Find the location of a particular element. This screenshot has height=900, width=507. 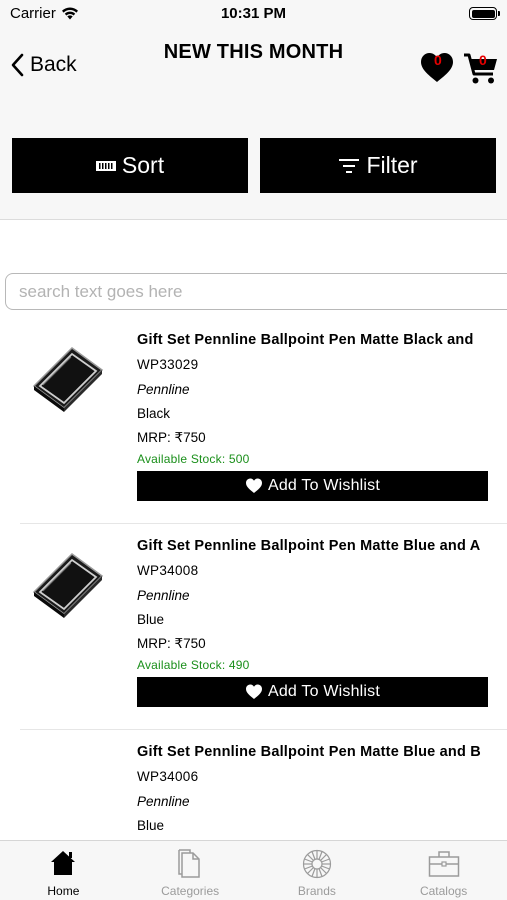

product-stock: Available Stock: 500 is located at coordinates (193, 459).